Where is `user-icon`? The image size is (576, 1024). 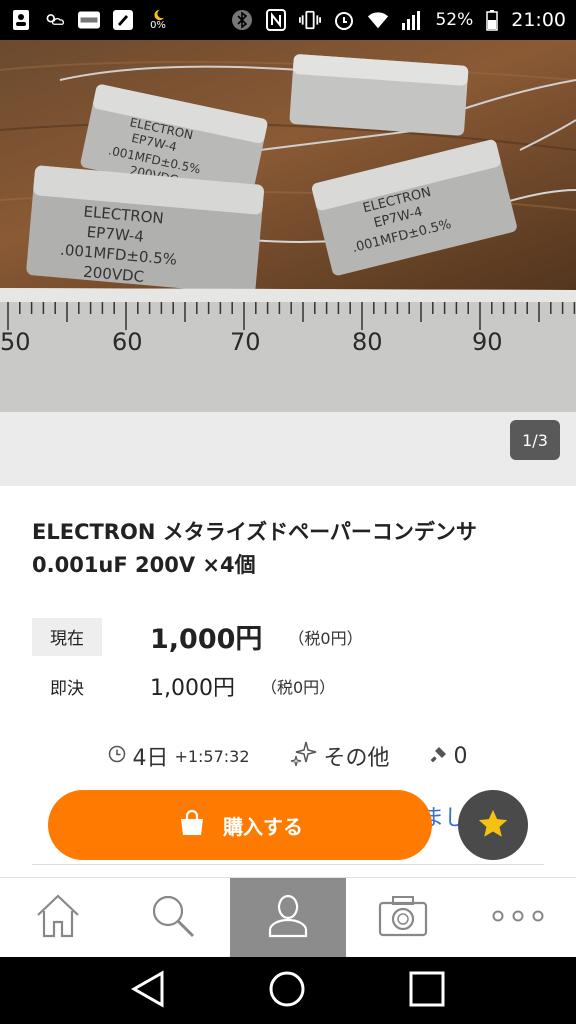
user-icon is located at coordinates (288, 918).